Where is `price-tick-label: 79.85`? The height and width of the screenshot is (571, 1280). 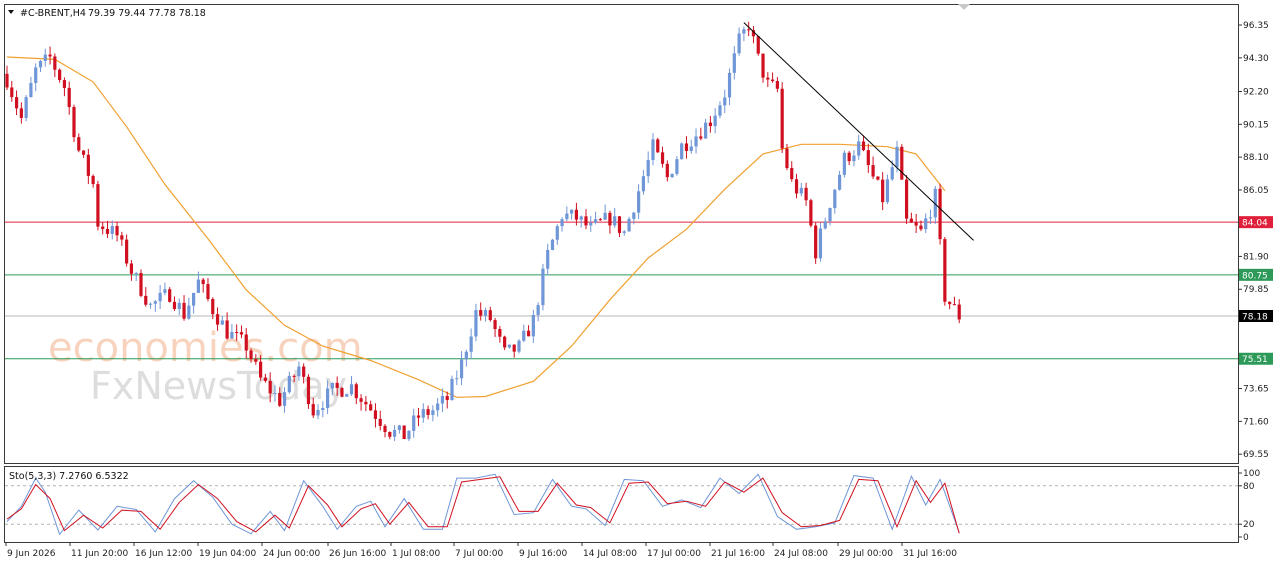 price-tick-label: 79.85 is located at coordinates (1256, 290).